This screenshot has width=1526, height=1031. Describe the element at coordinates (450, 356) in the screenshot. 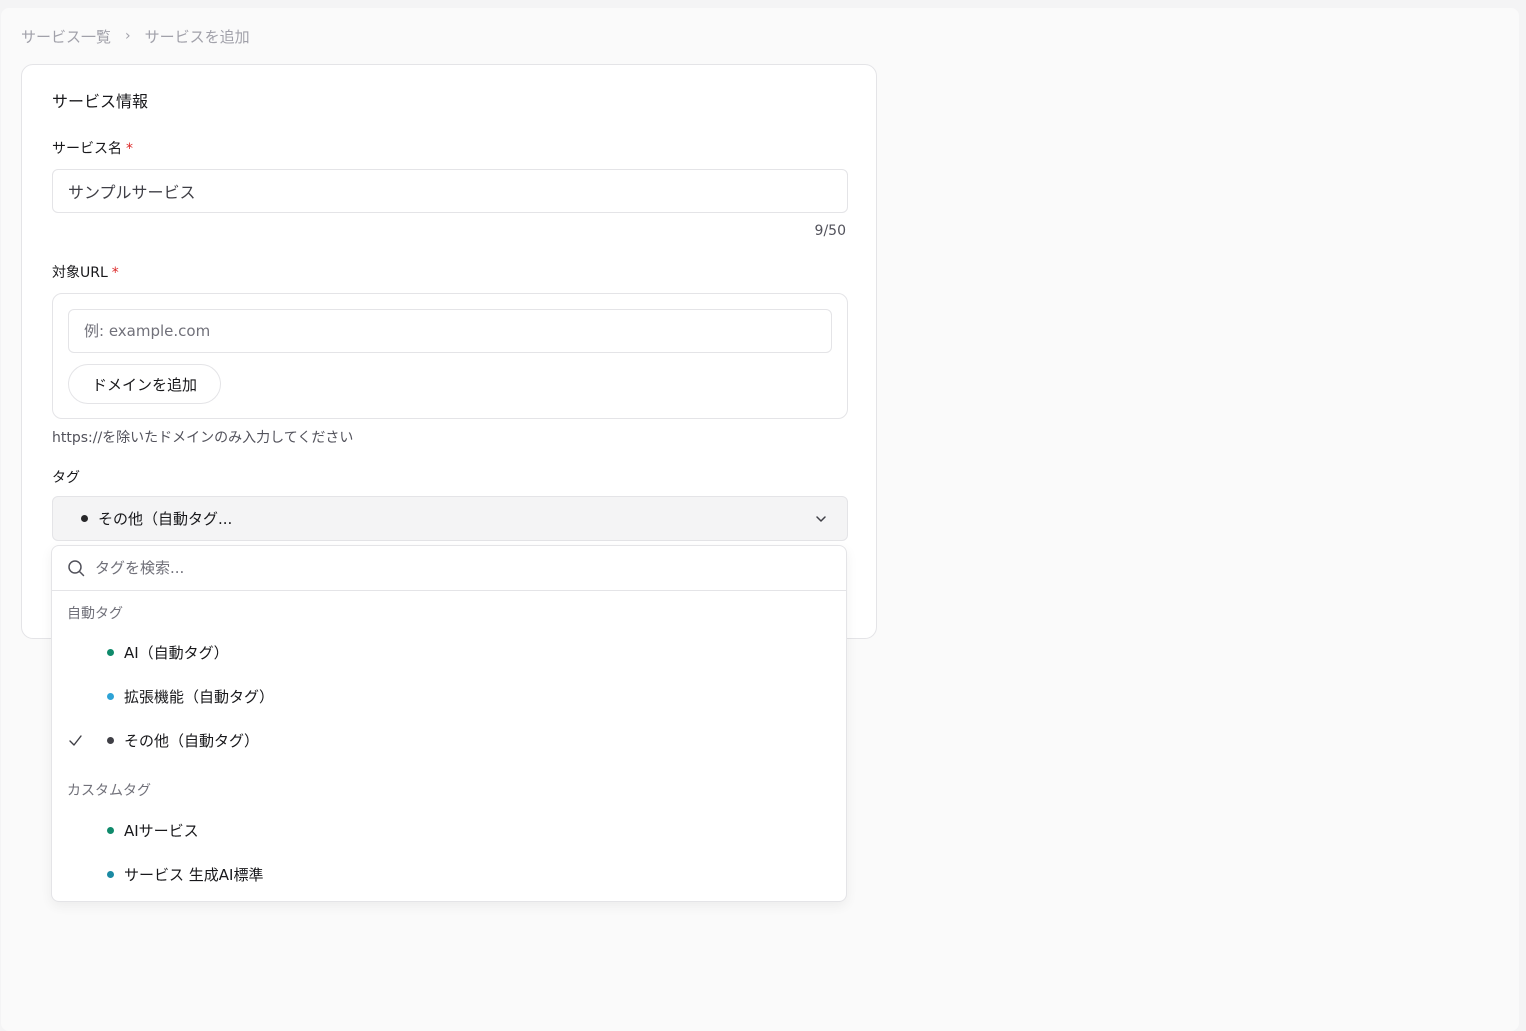

I see `target-url-box: ドメインを追加` at that location.